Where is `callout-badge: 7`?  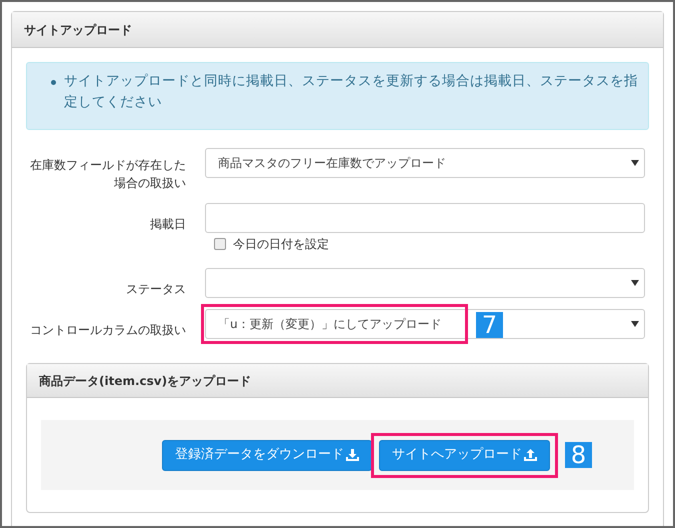
callout-badge: 7 is located at coordinates (489, 325).